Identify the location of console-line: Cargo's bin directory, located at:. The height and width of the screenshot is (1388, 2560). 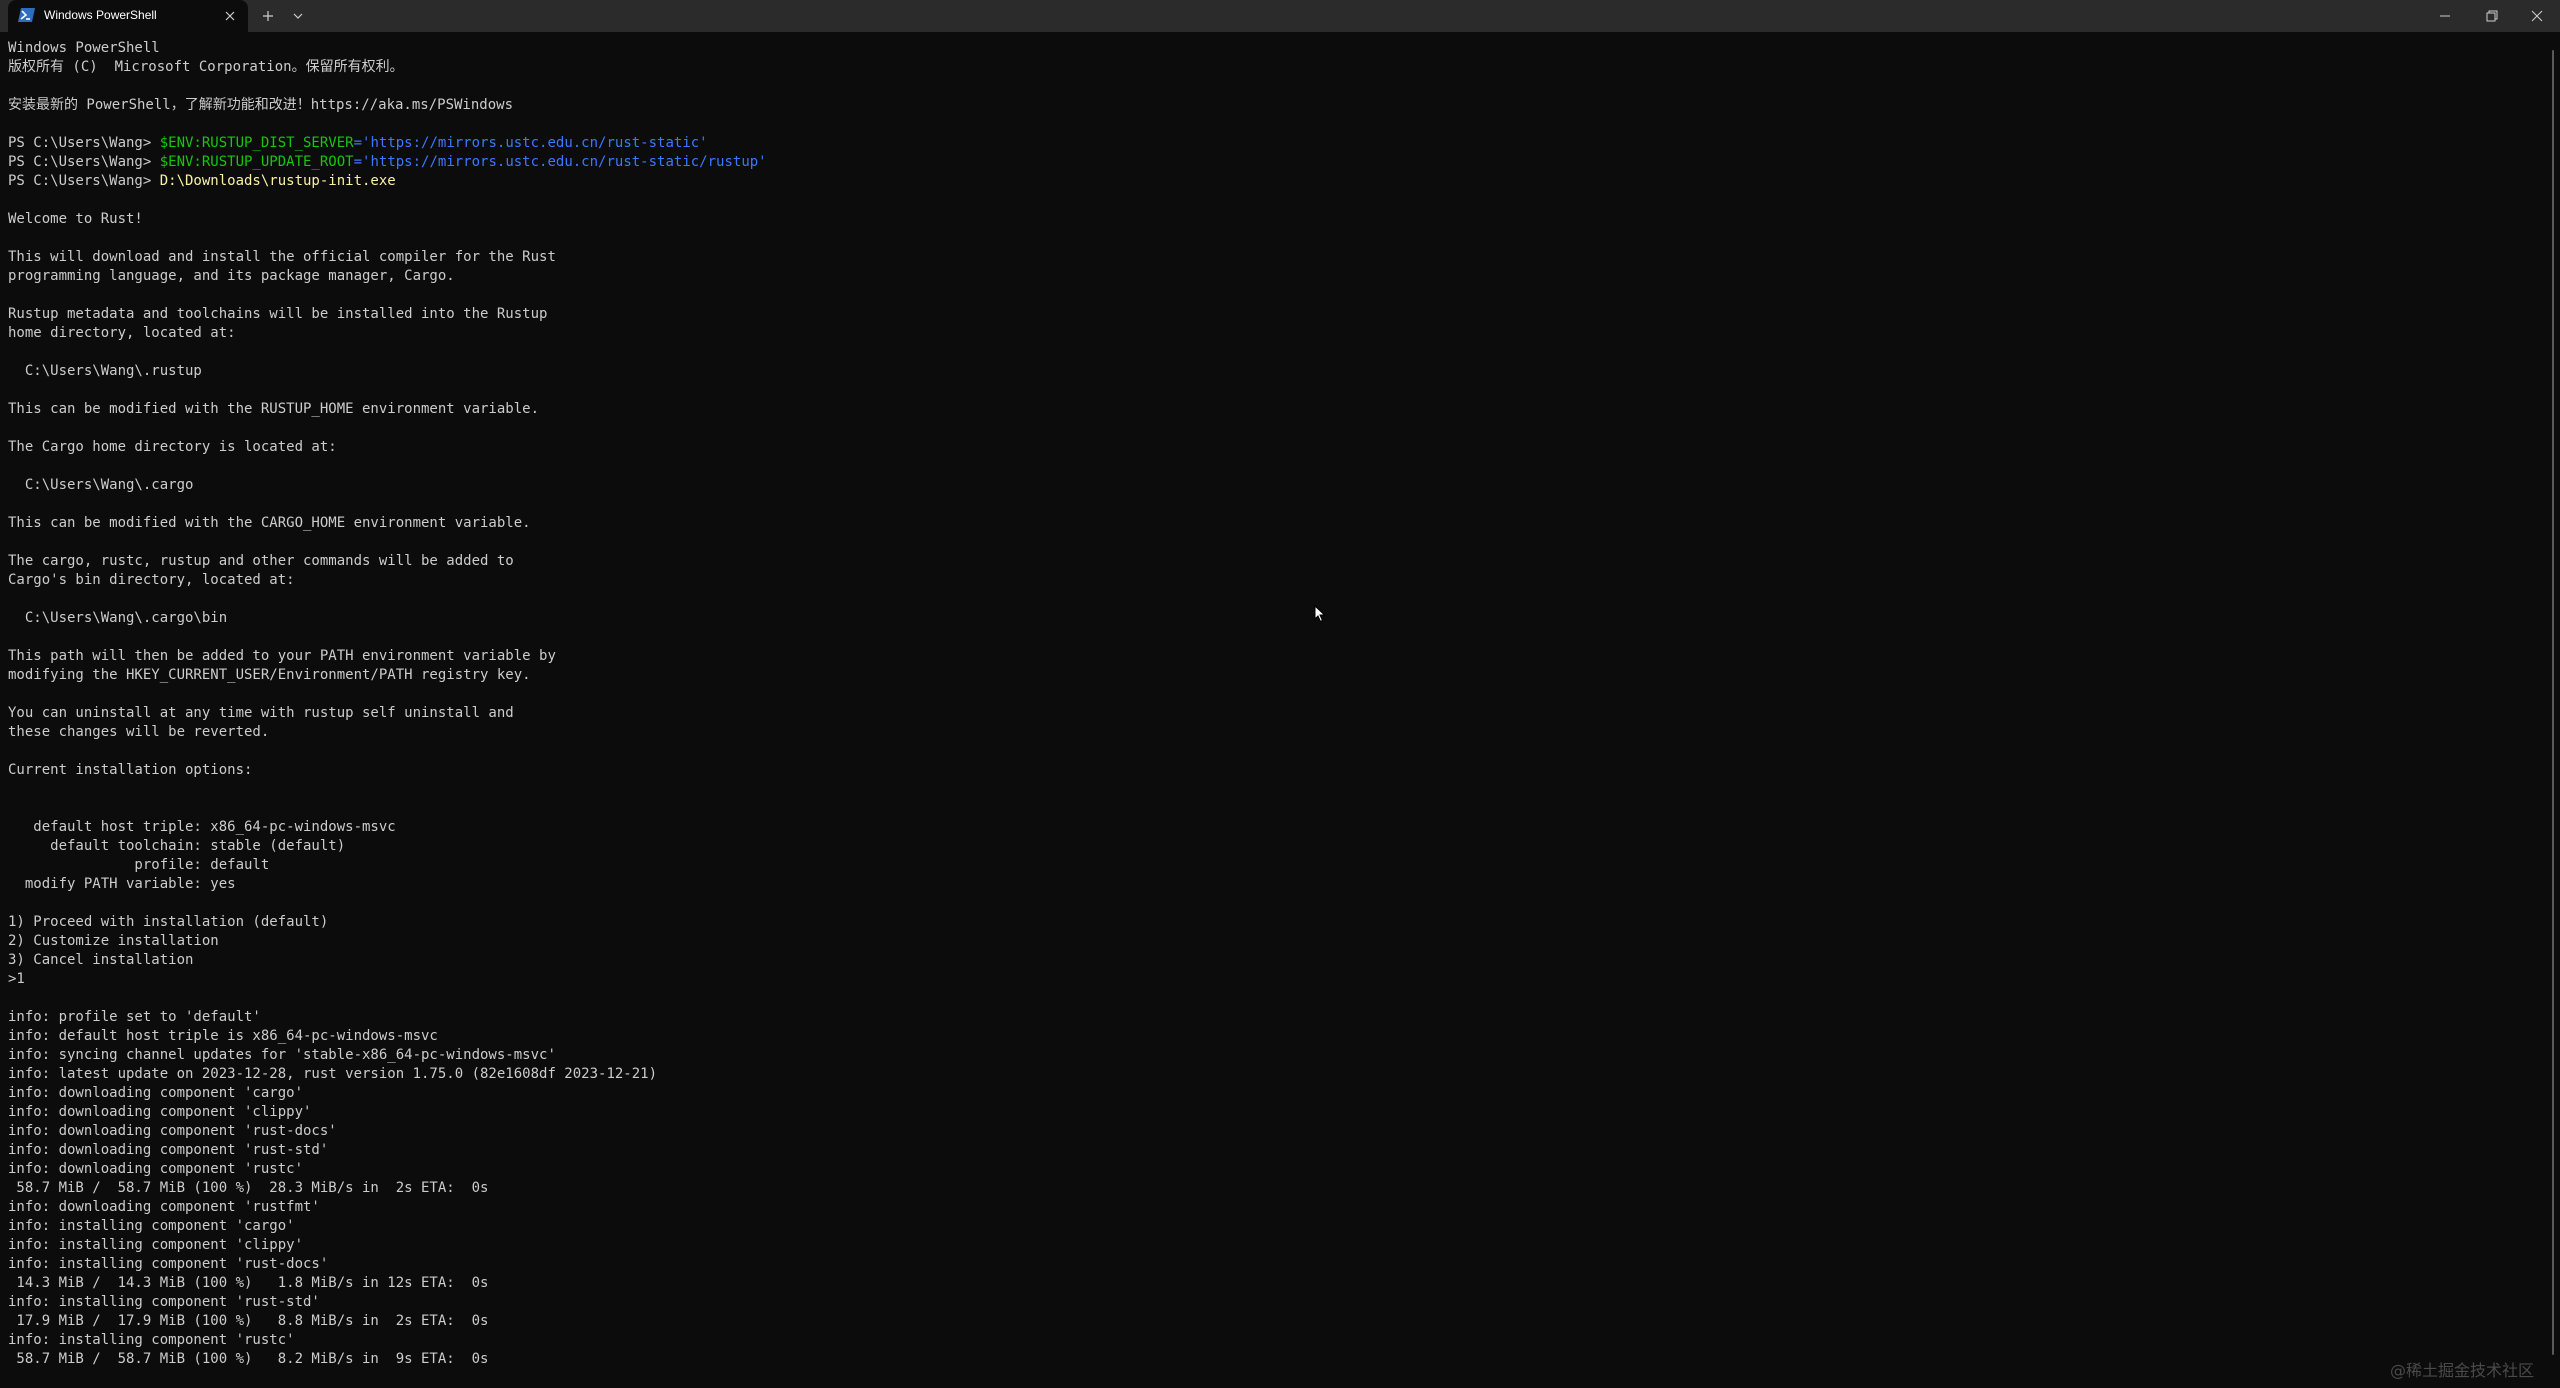
(151, 580).